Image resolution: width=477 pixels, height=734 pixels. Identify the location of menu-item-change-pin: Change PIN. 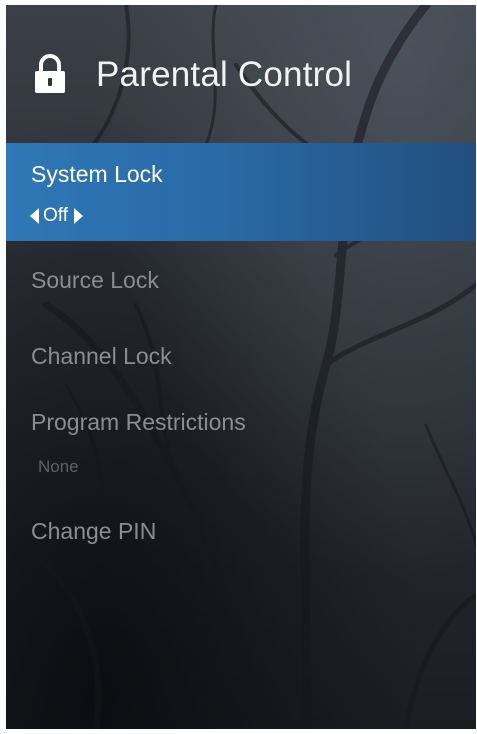
(241, 538).